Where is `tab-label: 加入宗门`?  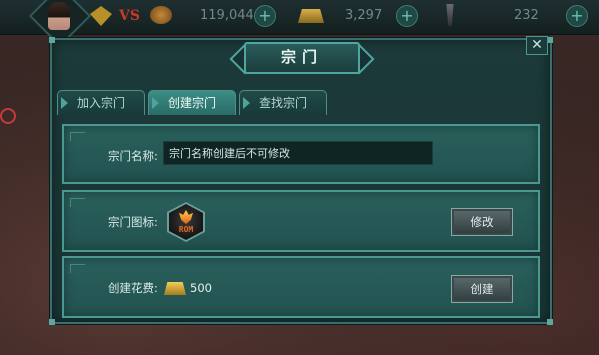
tab-label: 加入宗门 is located at coordinates (100, 103).